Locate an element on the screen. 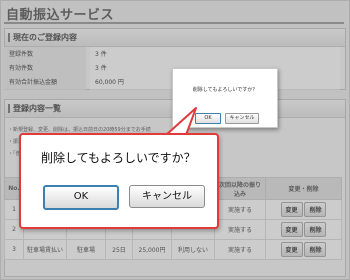 This screenshot has height=280, width=350. confirm-dialog: 削除してもよろしいですか？ OK キャンセル is located at coordinates (225, 98).